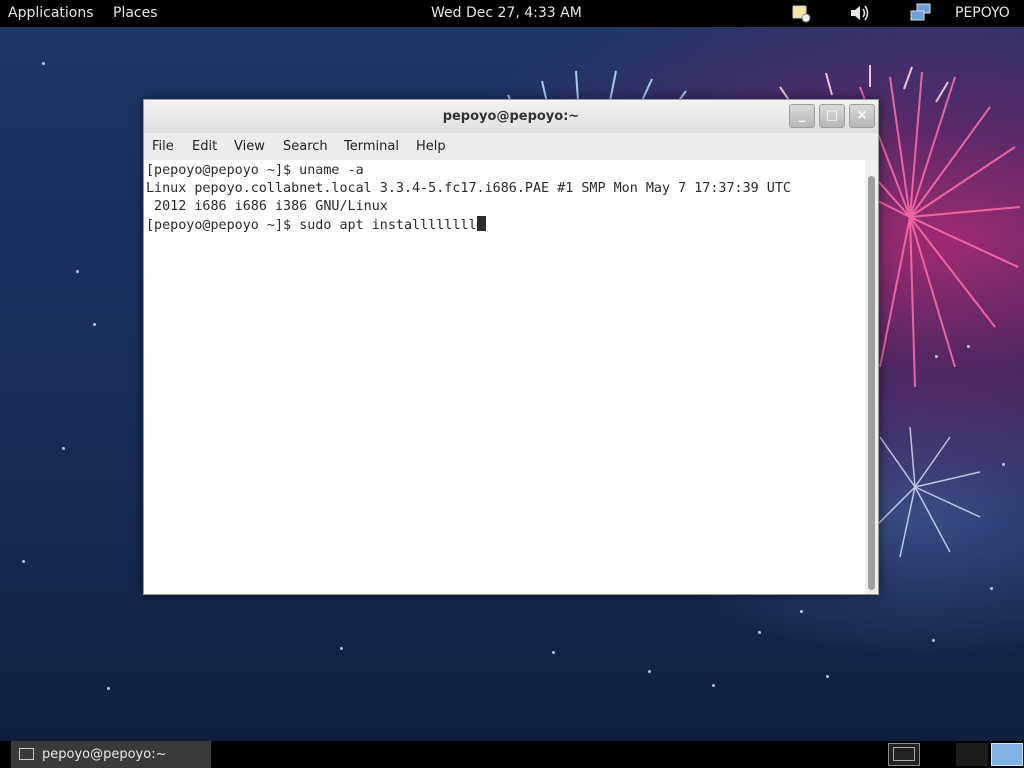 This screenshot has width=1024, height=768. Describe the element at coordinates (104, 754) in the screenshot. I see `taskbar-item-label: pepoyo@pepoyo:~` at that location.